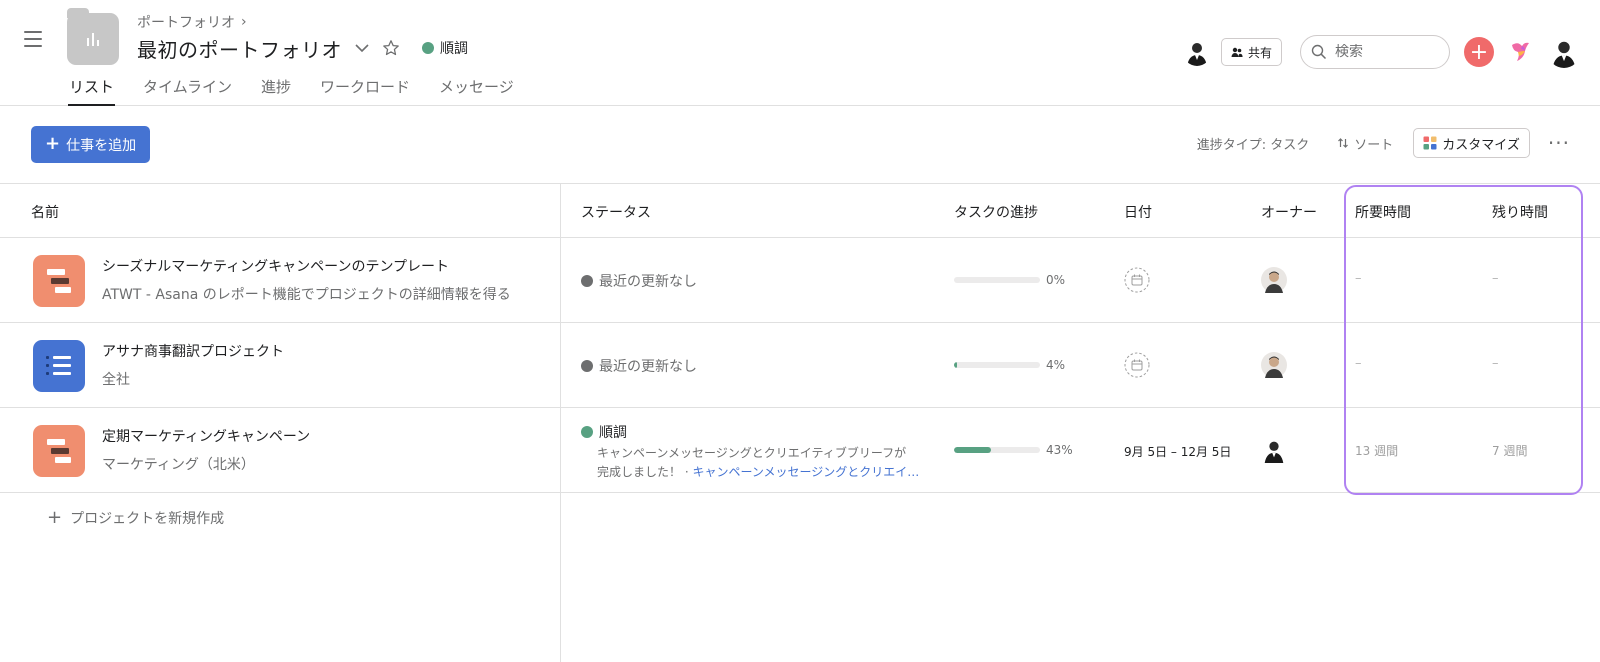 The height and width of the screenshot is (662, 1600). I want to click on table-row: アサナ商事翻訳プロジェクト 全社 最近の更新なし 4% – –, so click(800, 365).